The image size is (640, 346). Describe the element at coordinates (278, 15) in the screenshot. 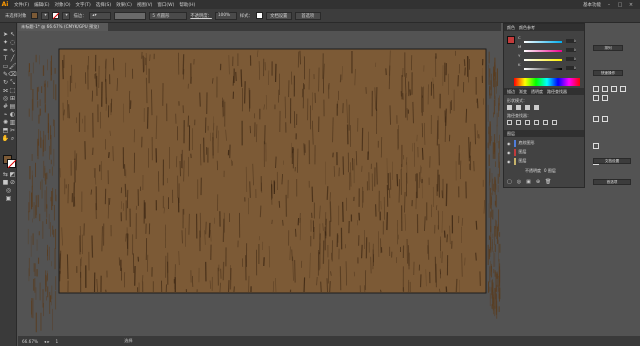

I see `doc-setup-button: 文档设置` at that location.